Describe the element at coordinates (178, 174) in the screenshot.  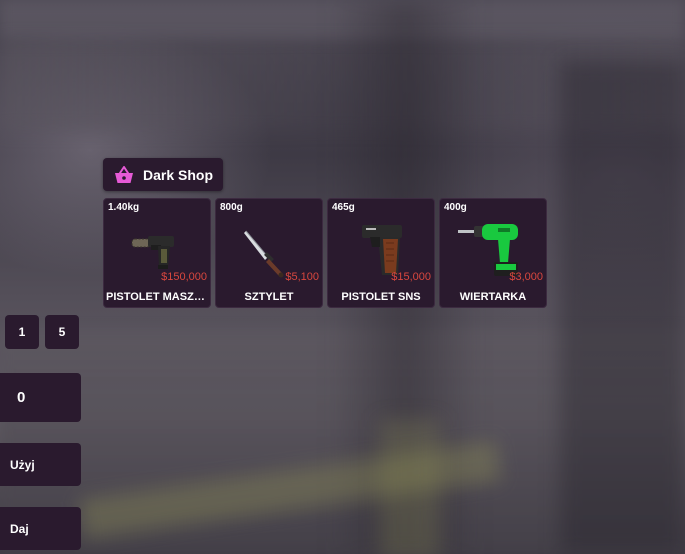
I see `shop-title: Dark Shop` at that location.